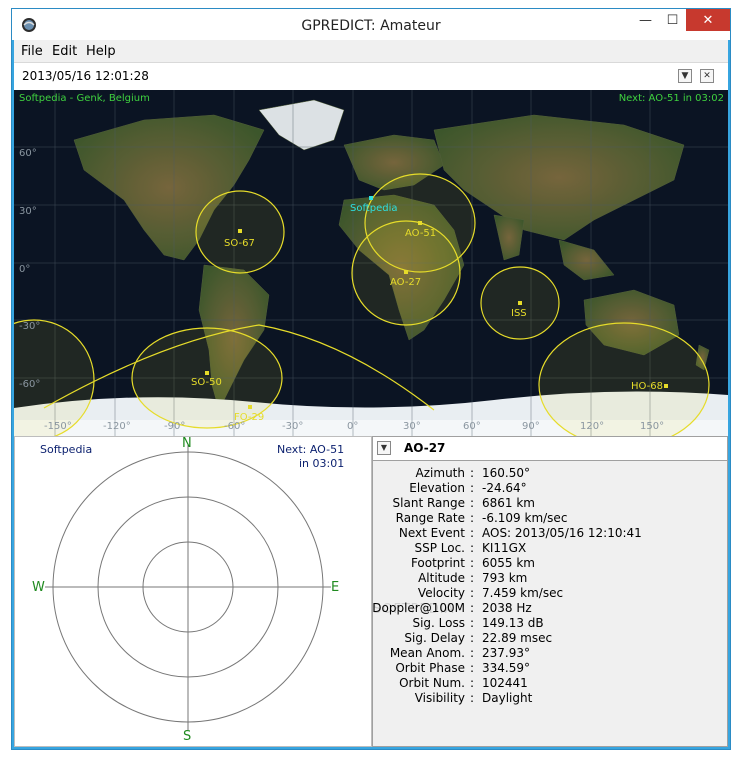  What do you see at coordinates (645, 20) in the screenshot?
I see `minimize-button: —` at bounding box center [645, 20].